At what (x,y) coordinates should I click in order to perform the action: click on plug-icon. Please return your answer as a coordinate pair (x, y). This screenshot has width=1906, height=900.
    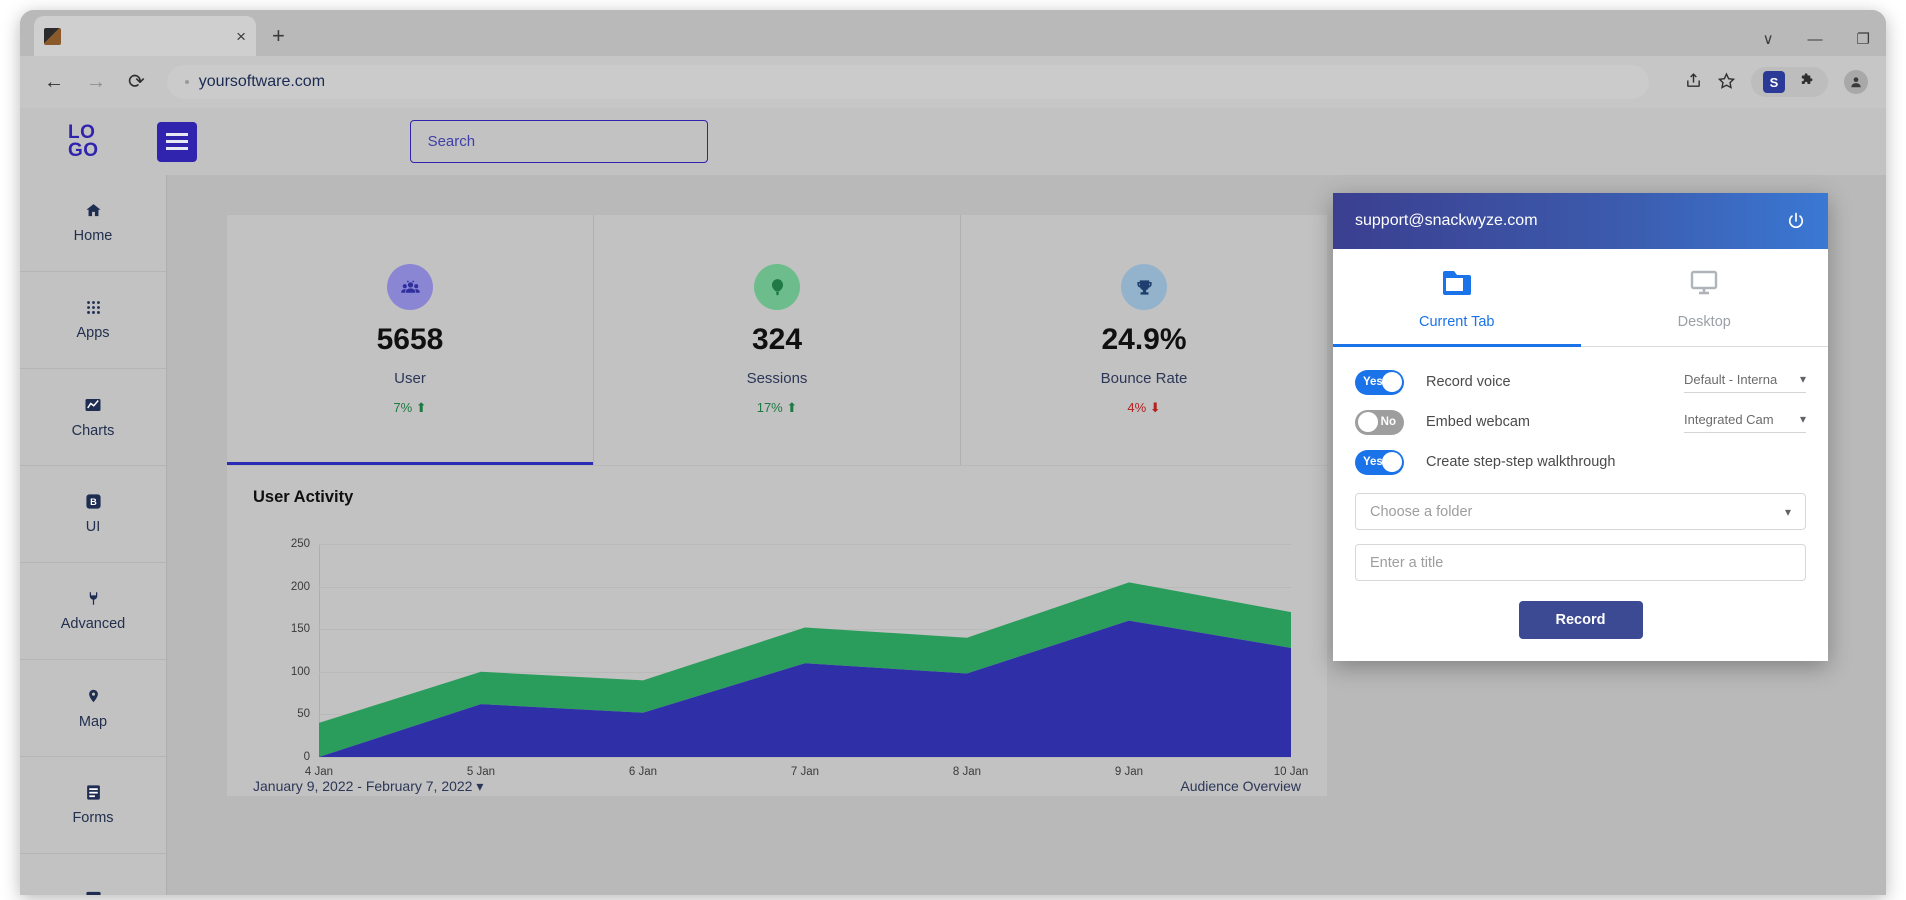
    Looking at the image, I should click on (93, 598).